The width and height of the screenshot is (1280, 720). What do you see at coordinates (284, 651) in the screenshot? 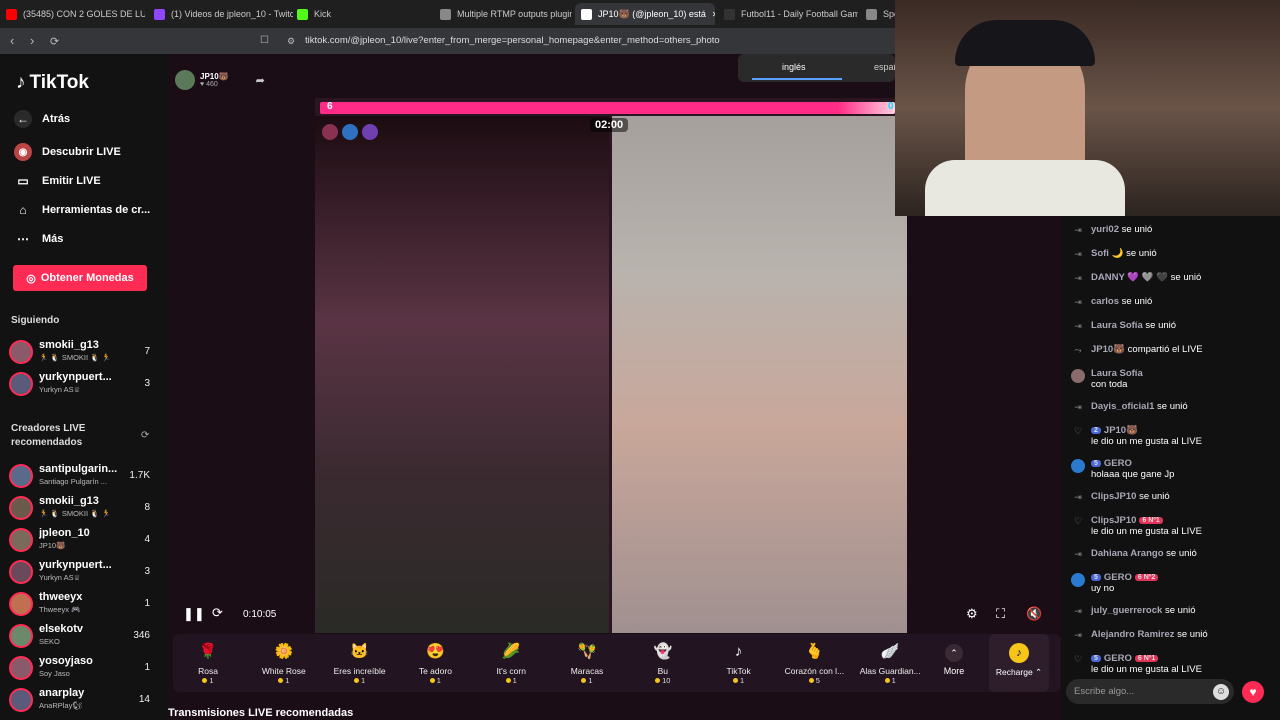
I see `gift-icon: 🌼` at bounding box center [284, 651].